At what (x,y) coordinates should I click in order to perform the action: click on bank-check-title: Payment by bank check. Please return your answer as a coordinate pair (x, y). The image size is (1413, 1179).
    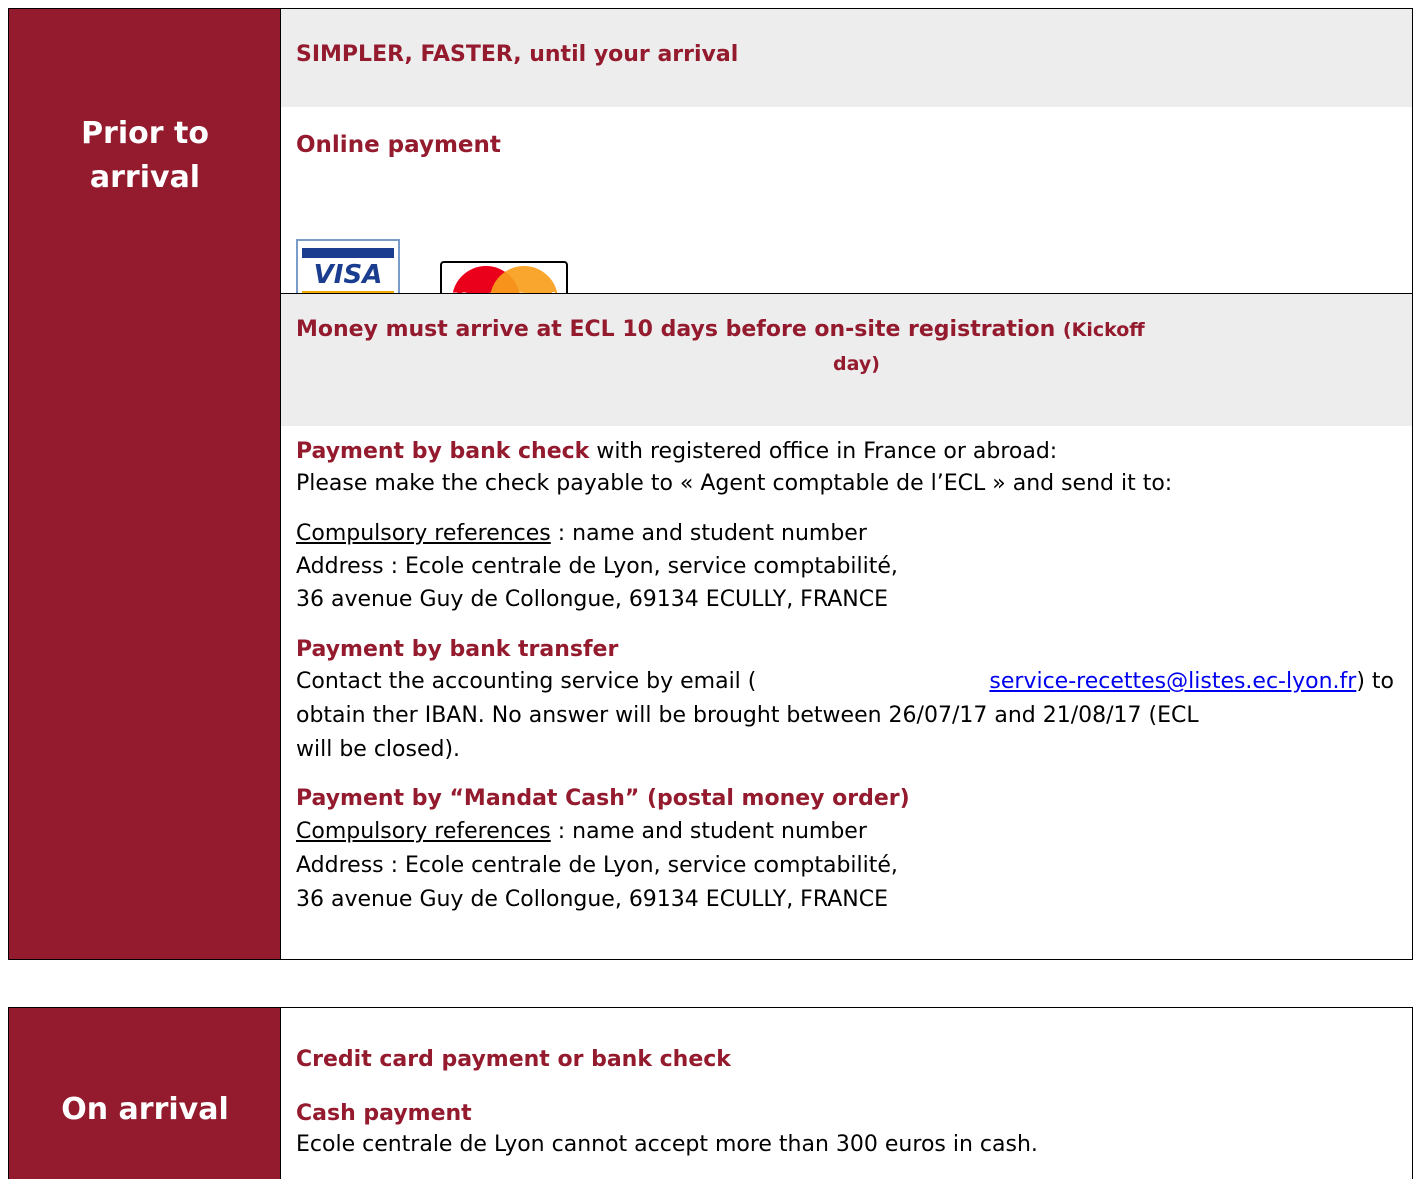
    Looking at the image, I should click on (443, 451).